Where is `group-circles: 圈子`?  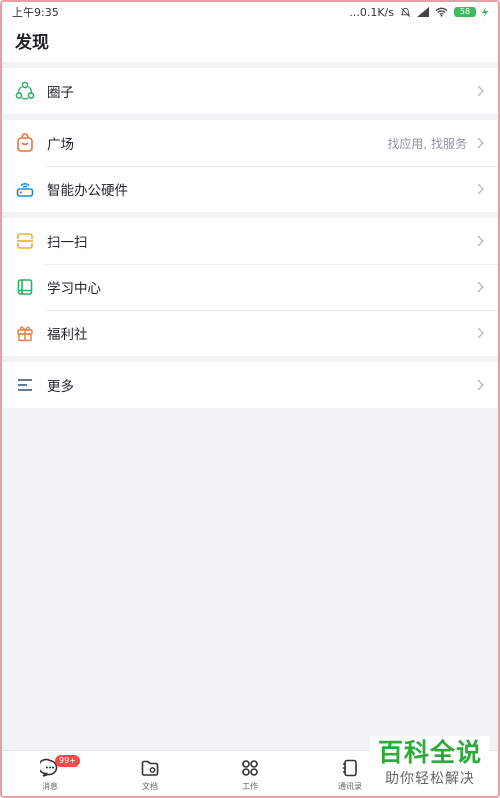
group-circles: 圈子 is located at coordinates (250, 91).